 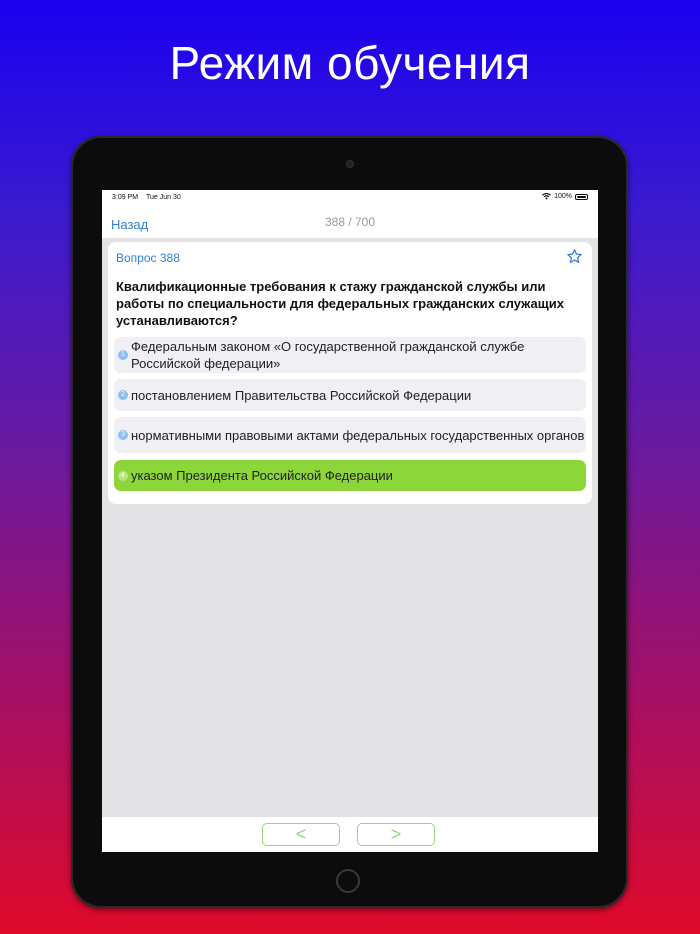 I want to click on previous-question-button: <, so click(x=301, y=834).